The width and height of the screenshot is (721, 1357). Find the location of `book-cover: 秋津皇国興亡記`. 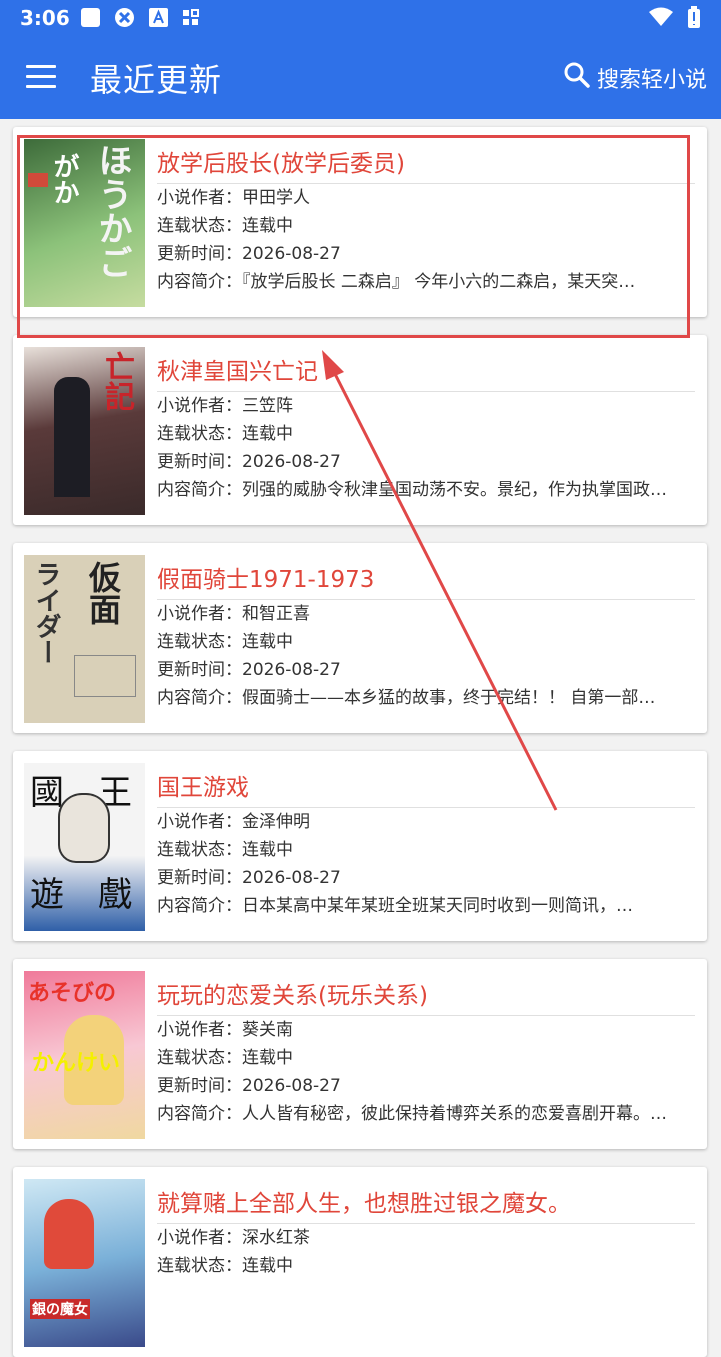

book-cover: 秋津皇国興亡記 is located at coordinates (84, 431).